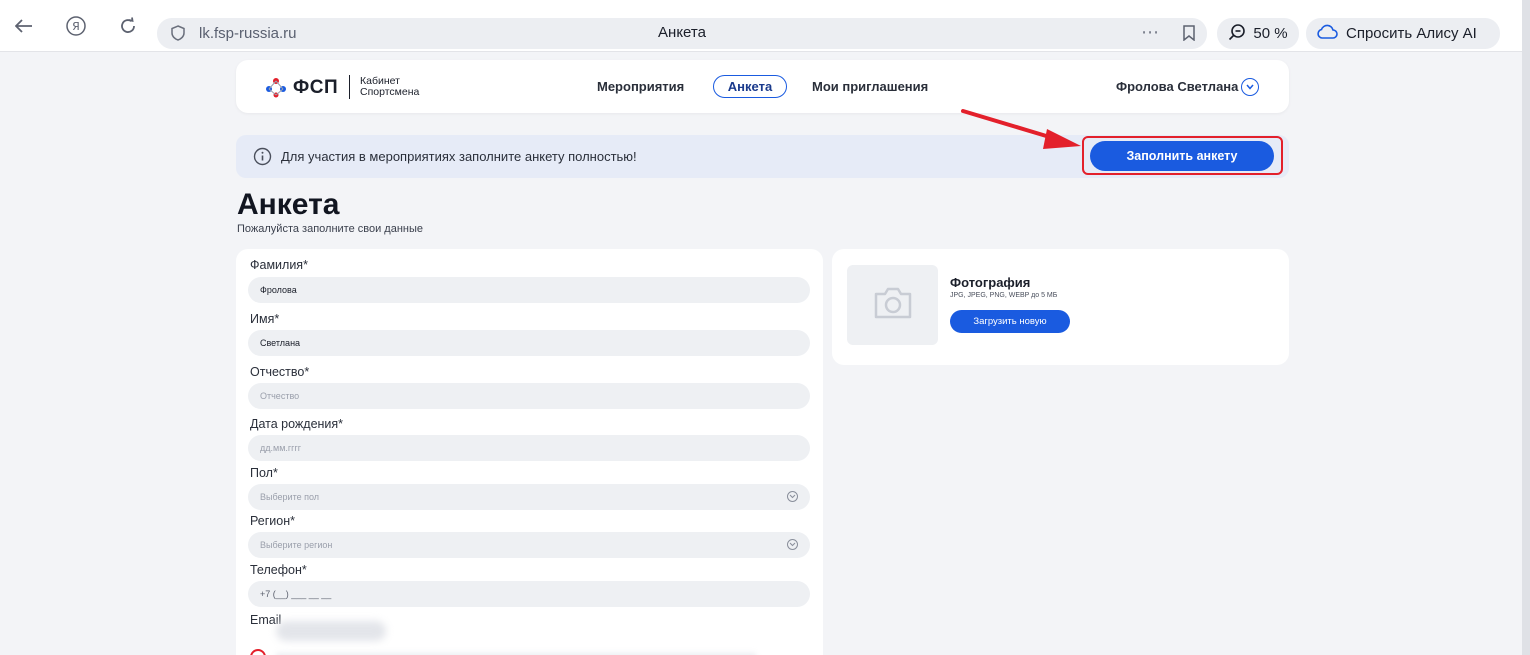 The height and width of the screenshot is (655, 1530). I want to click on info-icon, so click(262, 156).